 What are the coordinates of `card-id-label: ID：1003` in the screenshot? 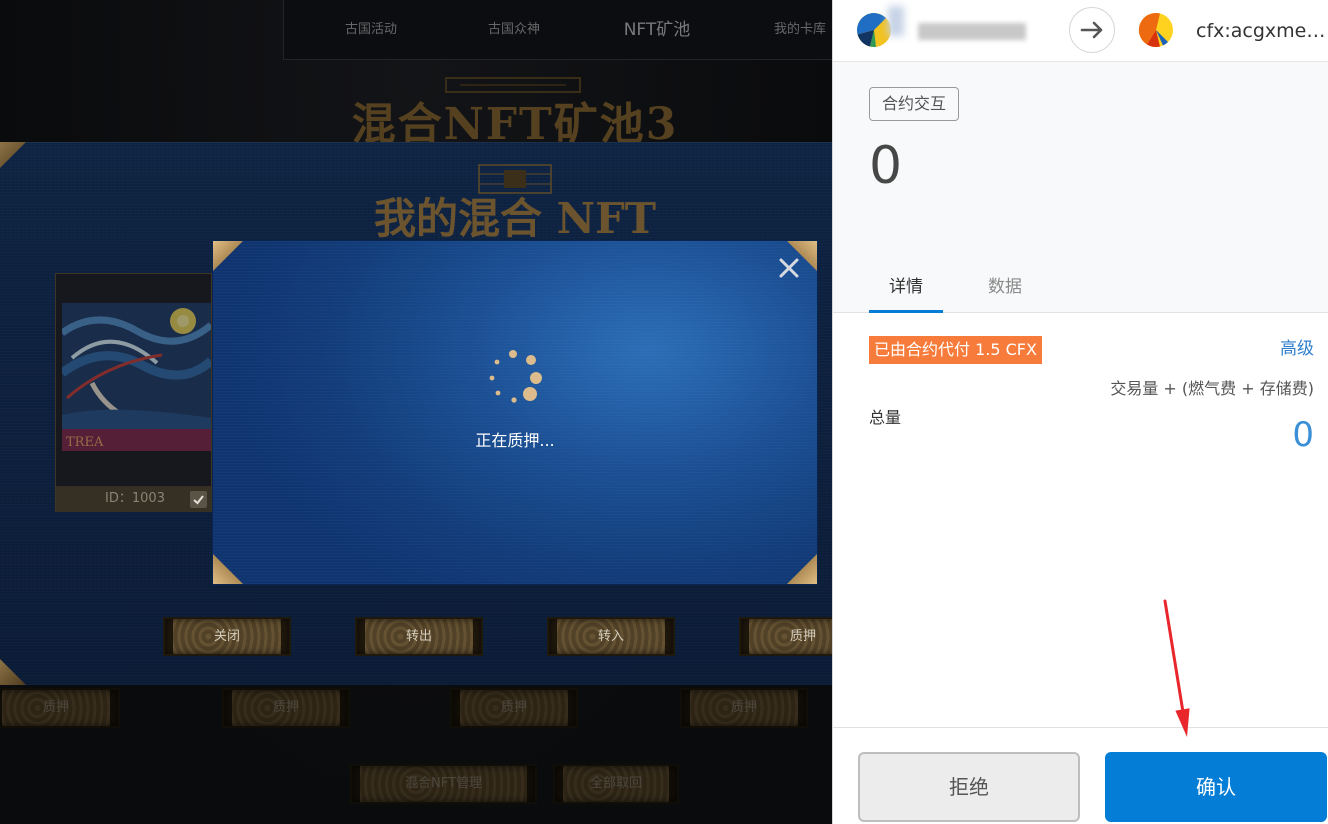 It's located at (135, 498).